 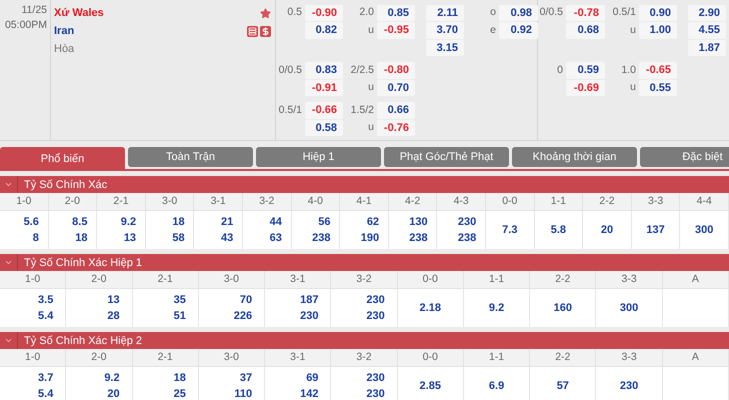 I want to click on odds-cell: 5.8, so click(x=559, y=230).